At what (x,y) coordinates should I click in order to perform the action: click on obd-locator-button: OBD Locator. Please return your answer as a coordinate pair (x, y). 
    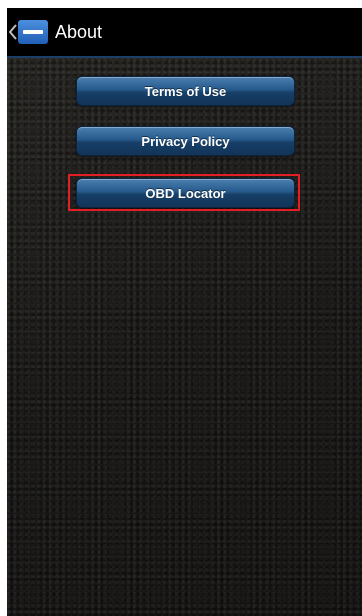
    Looking at the image, I should click on (185, 193).